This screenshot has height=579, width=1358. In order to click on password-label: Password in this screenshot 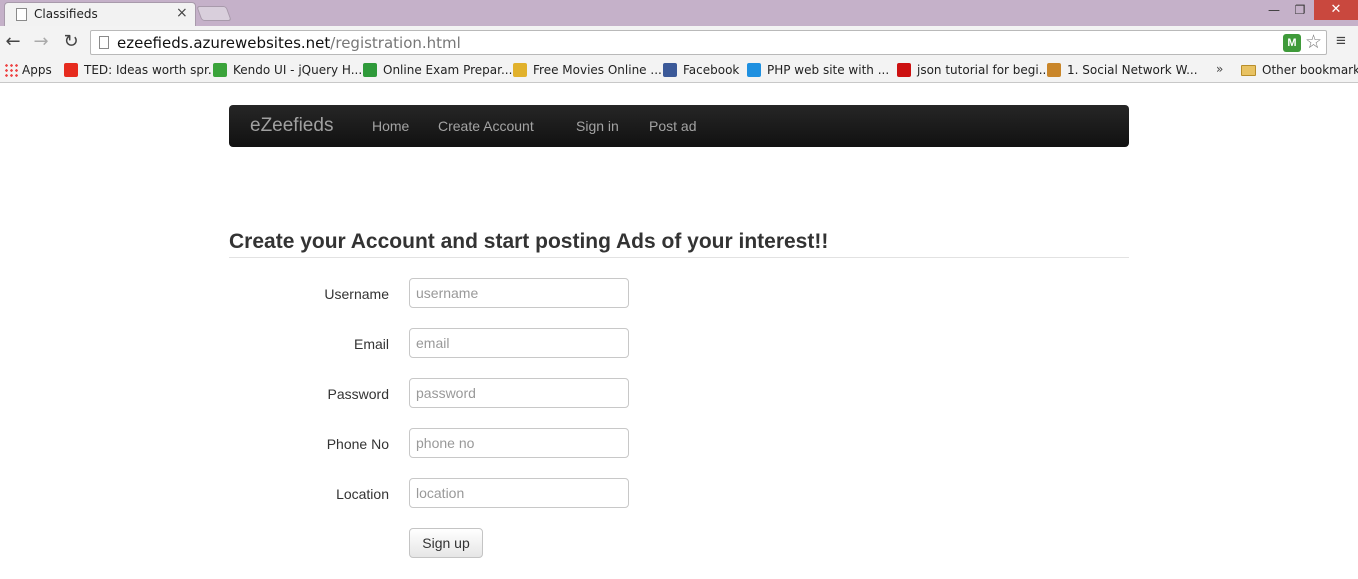, I will do `click(358, 394)`.